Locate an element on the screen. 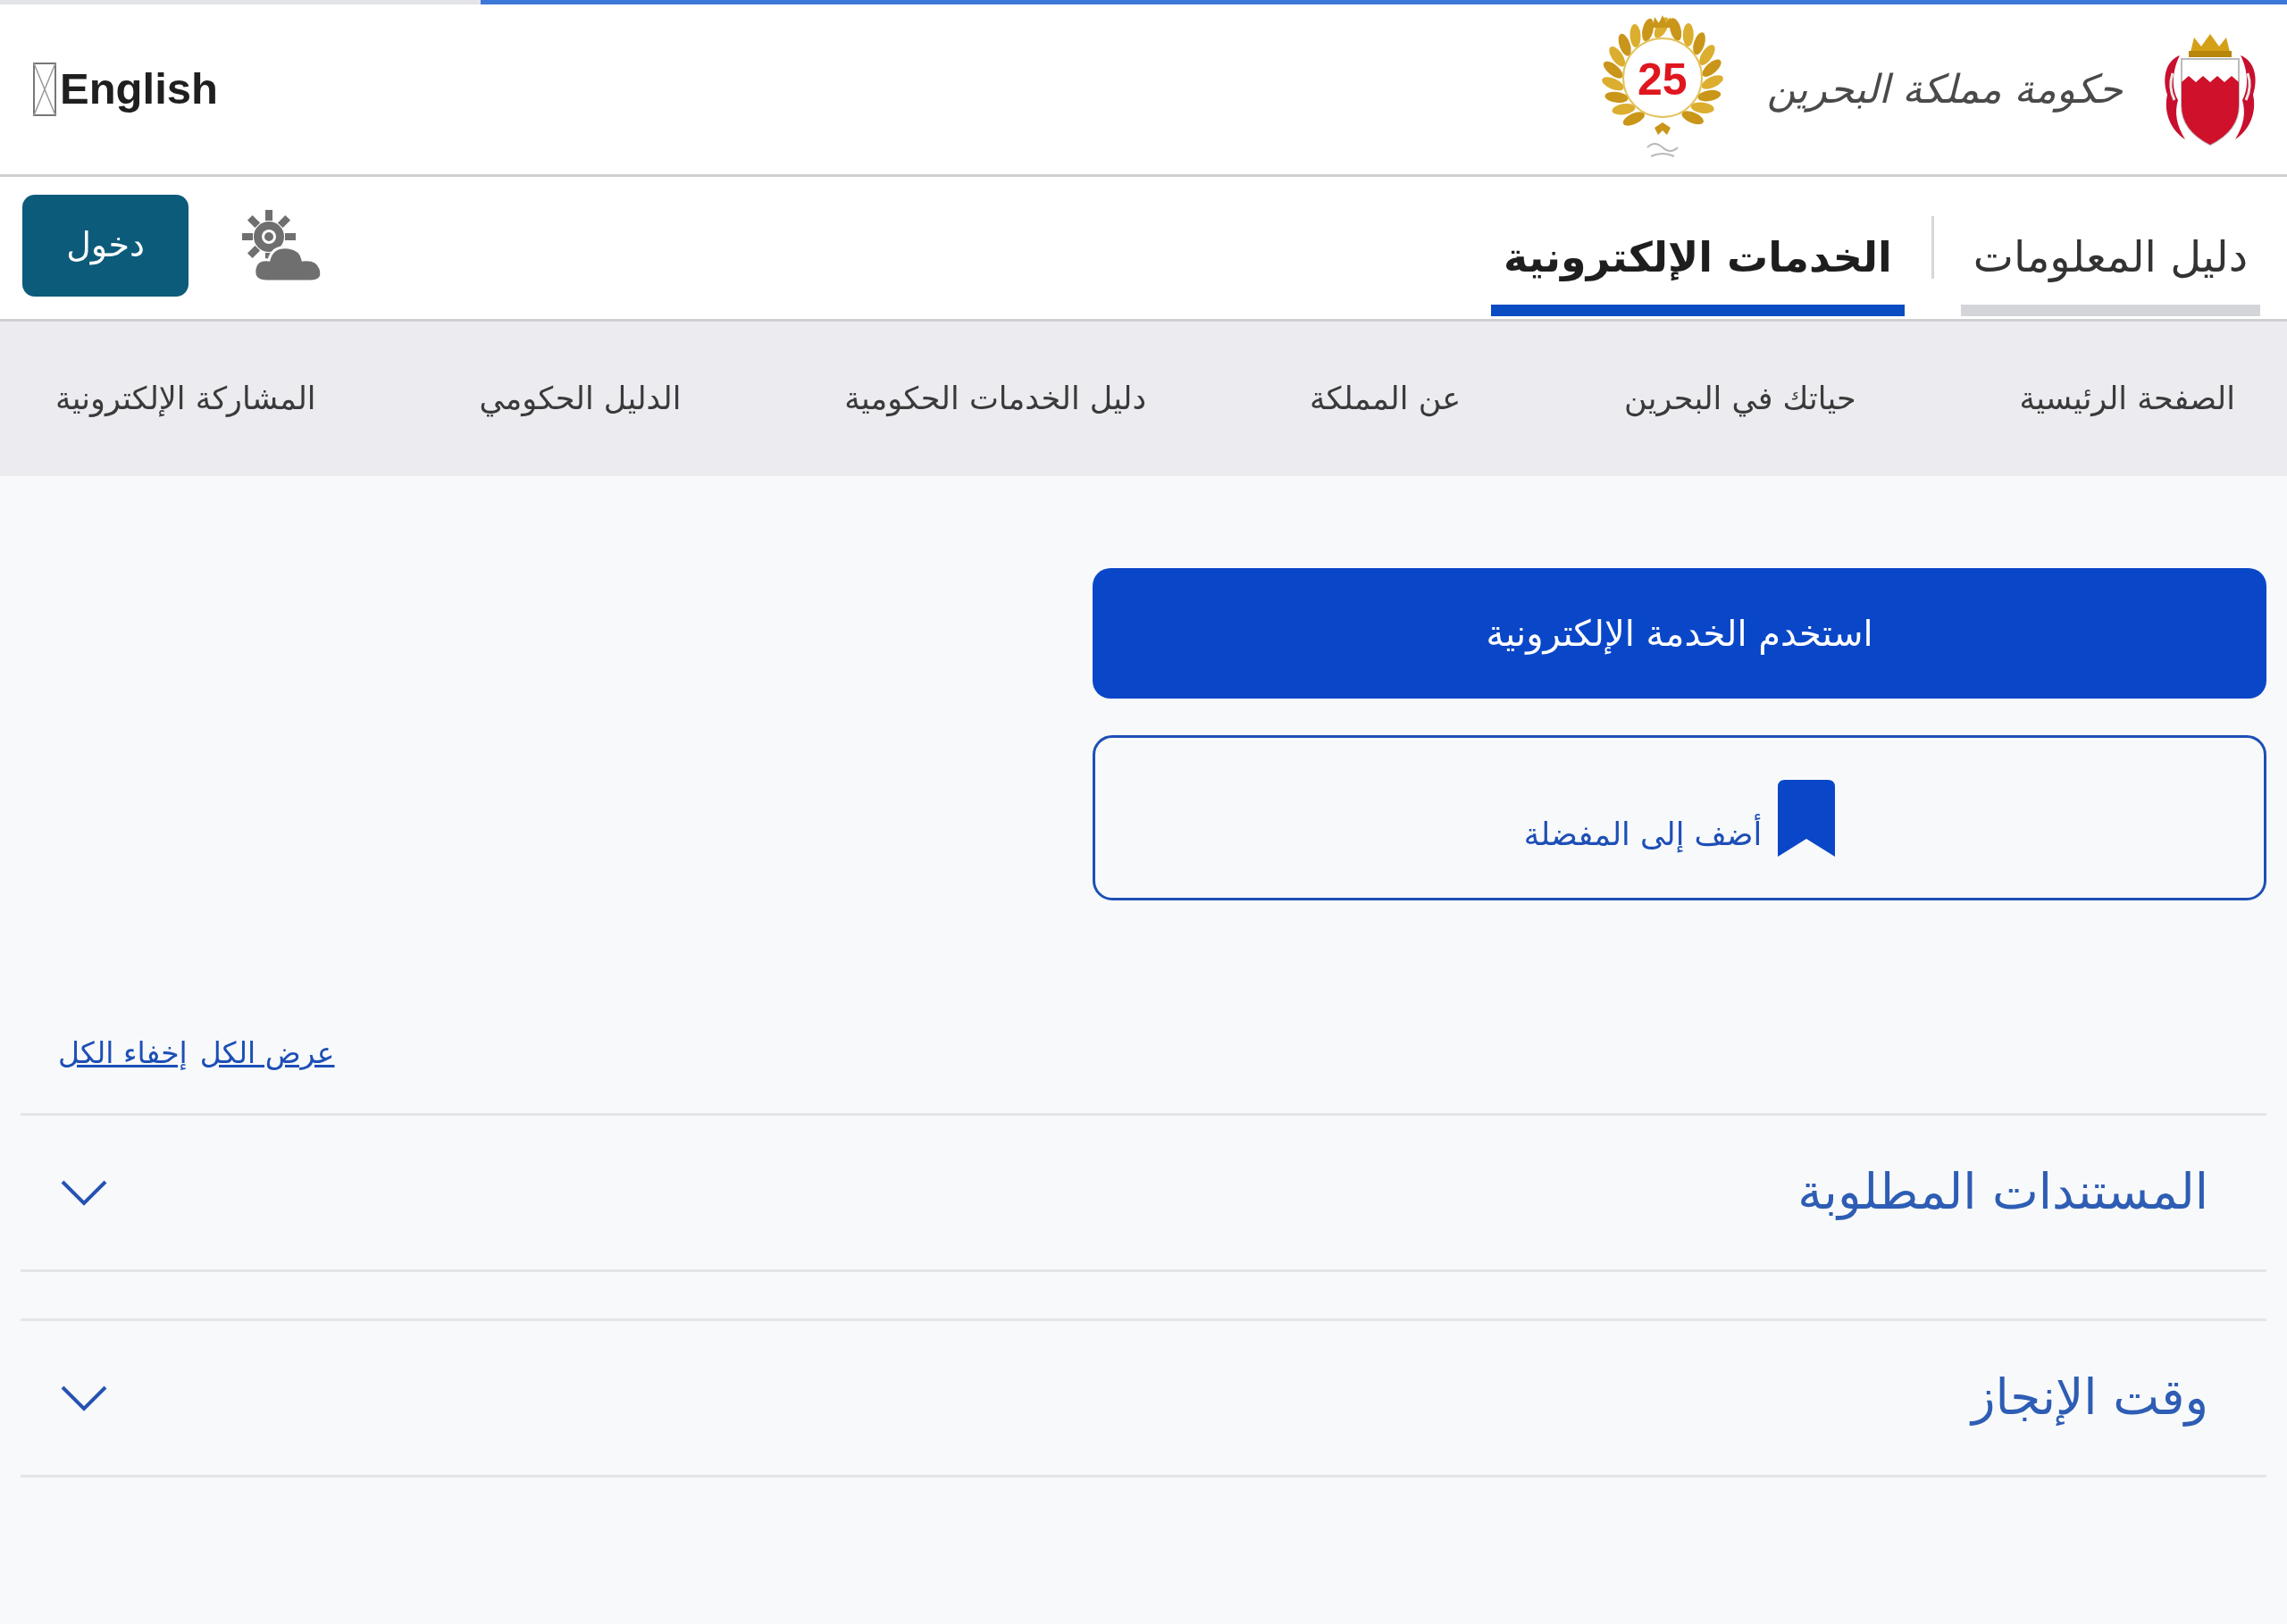  toggle-link: عرض الكل is located at coordinates (267, 1053).